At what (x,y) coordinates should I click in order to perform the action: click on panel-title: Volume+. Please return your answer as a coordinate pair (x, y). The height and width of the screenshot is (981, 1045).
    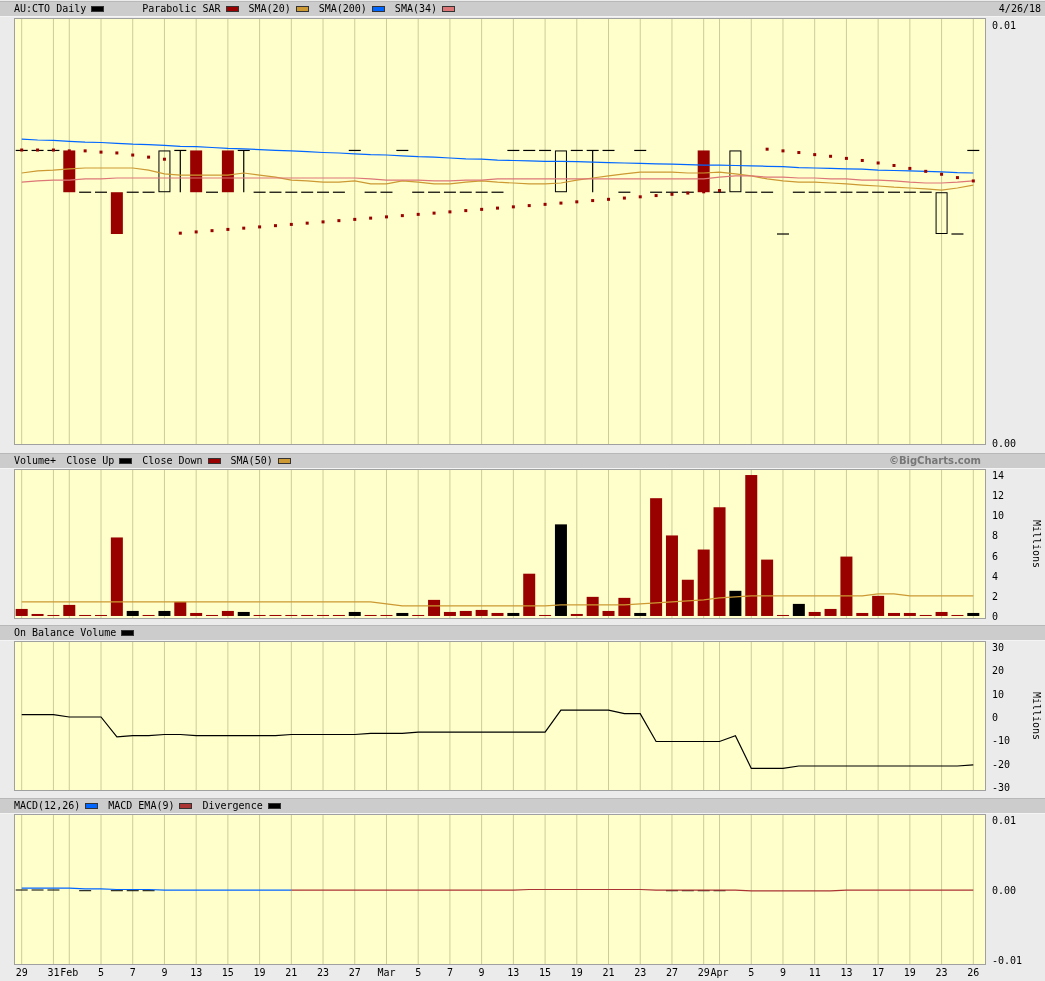
    Looking at the image, I should click on (35, 461).